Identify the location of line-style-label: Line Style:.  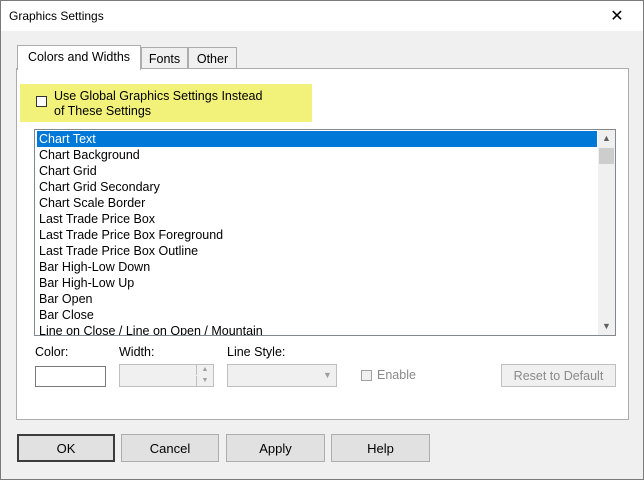
(256, 352).